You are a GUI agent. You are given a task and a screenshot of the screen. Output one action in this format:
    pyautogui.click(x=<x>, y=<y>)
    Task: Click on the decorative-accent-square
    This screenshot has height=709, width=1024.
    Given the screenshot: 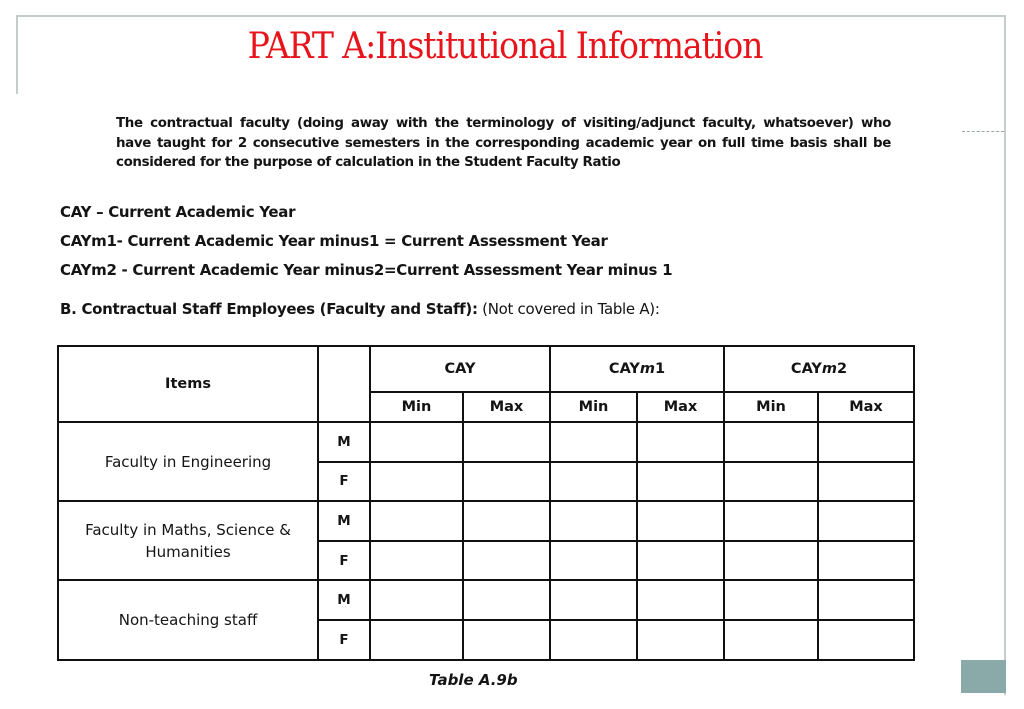 What is the action you would take?
    pyautogui.click(x=983, y=676)
    